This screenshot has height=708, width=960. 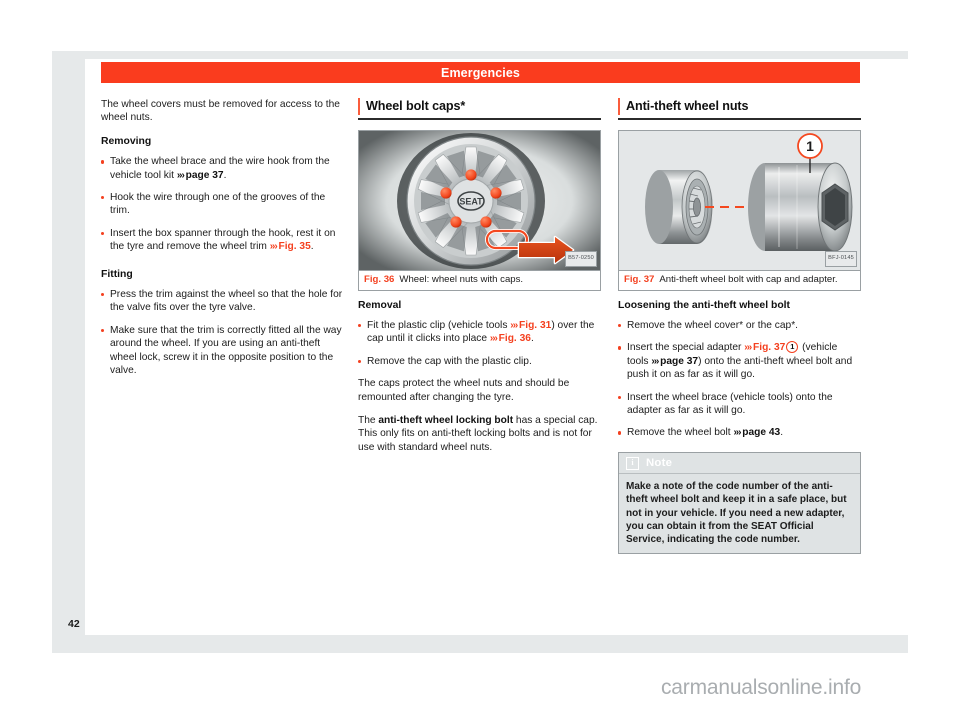 What do you see at coordinates (461, 279) in the screenshot?
I see `figure-caption-text: Wheel: wheel nuts with caps.` at bounding box center [461, 279].